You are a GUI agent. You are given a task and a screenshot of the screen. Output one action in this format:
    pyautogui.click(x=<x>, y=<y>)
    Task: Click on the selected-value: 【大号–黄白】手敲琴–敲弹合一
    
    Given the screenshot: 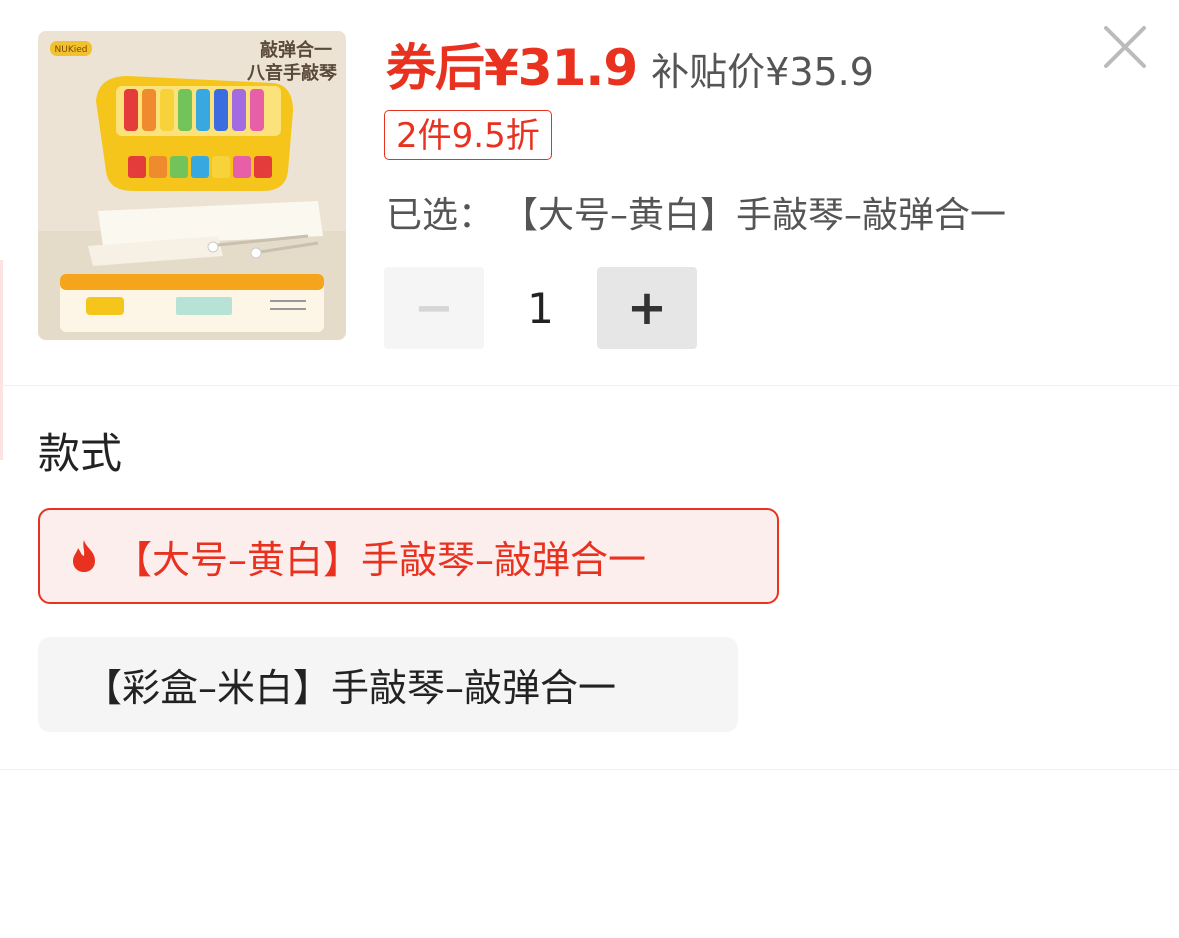 What is the action you would take?
    pyautogui.click(x=754, y=215)
    